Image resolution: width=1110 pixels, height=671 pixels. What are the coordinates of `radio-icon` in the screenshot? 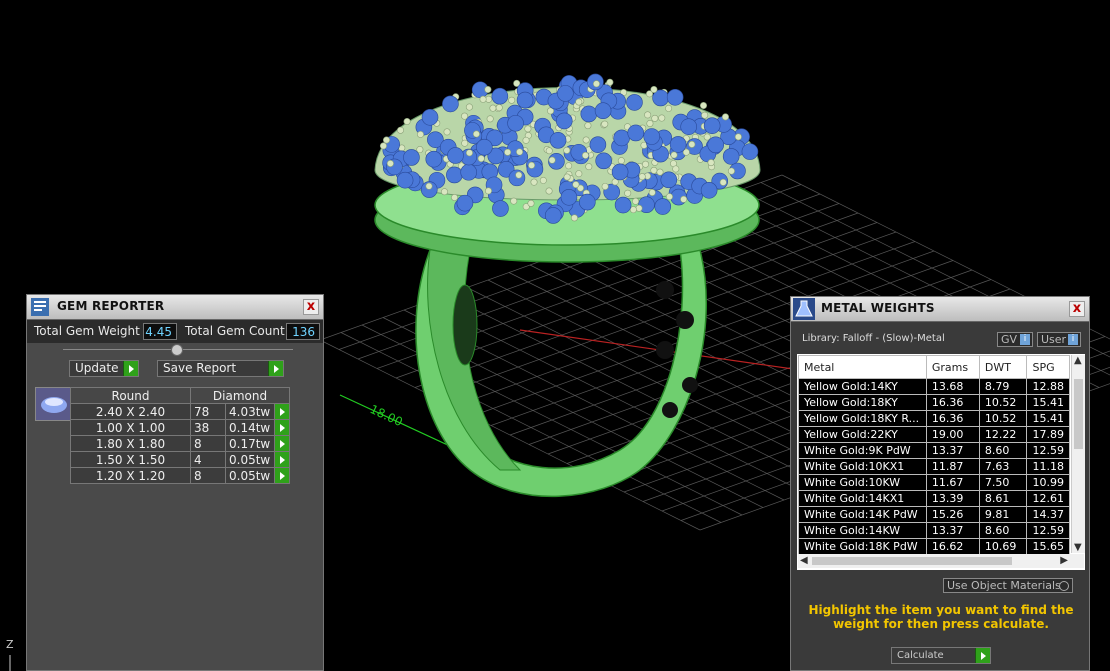 It's located at (1064, 586).